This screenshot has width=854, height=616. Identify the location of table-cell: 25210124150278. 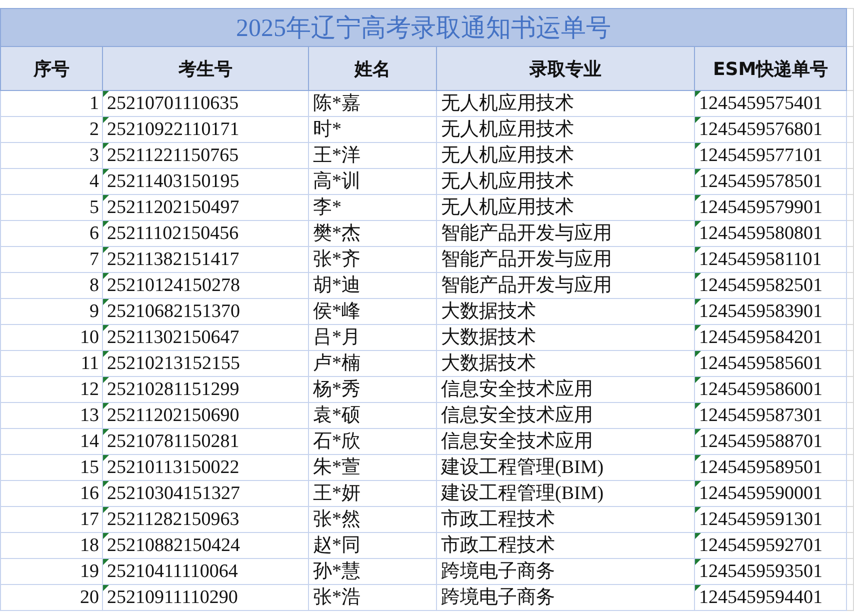
(173, 285).